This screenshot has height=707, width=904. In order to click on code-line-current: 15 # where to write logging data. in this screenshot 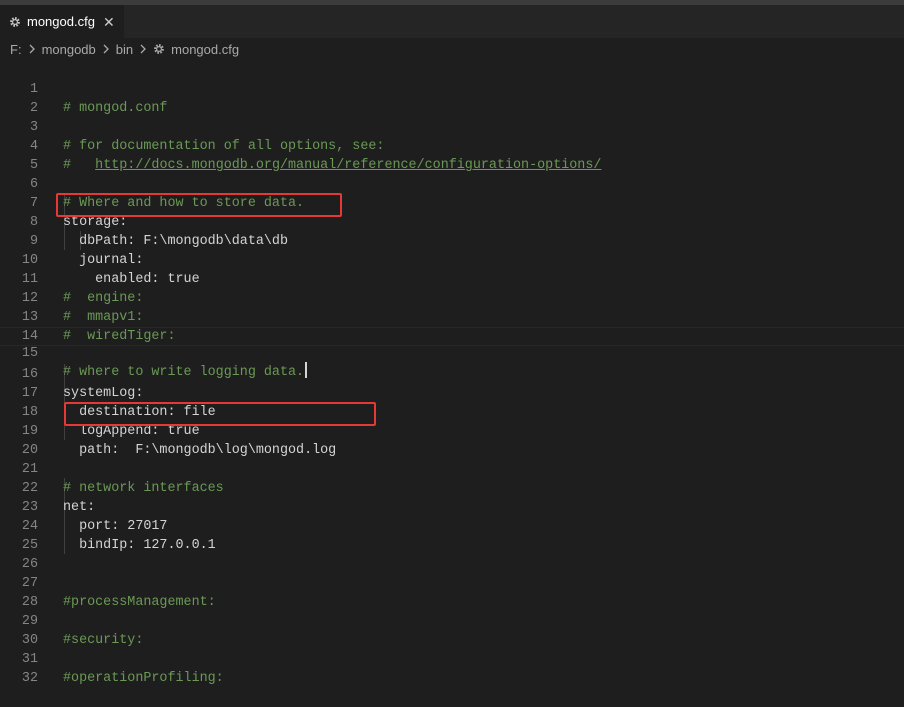, I will do `click(452, 353)`.